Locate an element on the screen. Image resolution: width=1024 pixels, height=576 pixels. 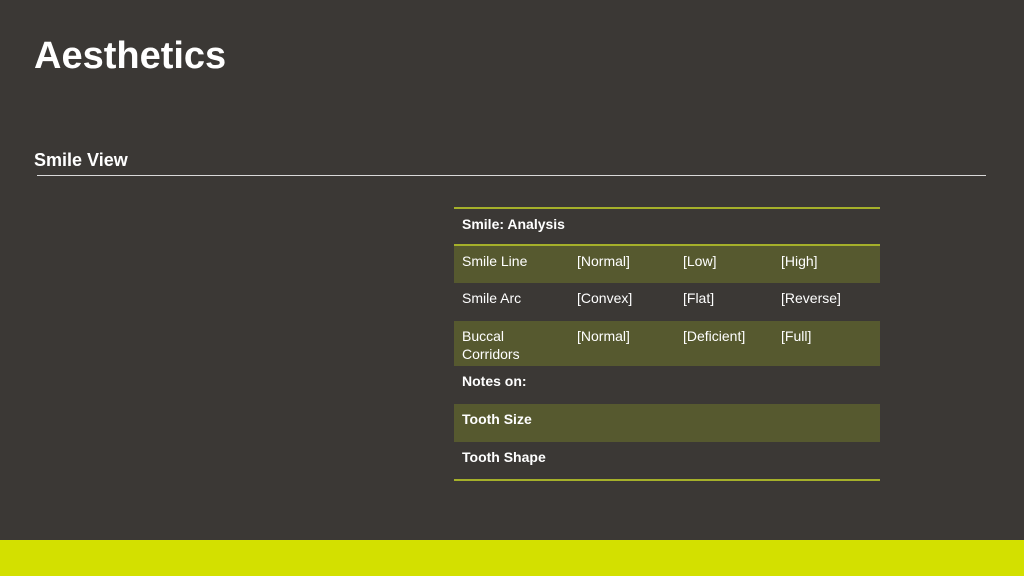
table-row-smile-line: Smile Line [Normal] [Low] [High] is located at coordinates (667, 264).